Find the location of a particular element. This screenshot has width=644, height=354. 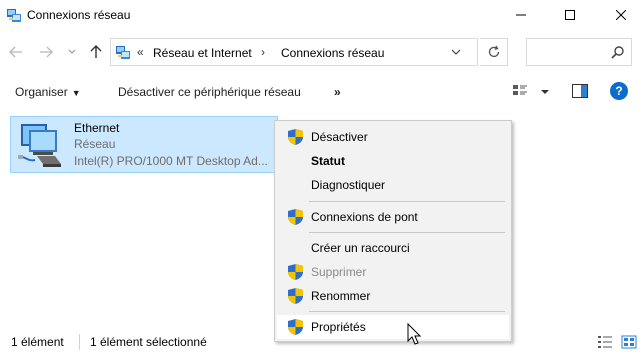

view-options-button is located at coordinates (532, 92).